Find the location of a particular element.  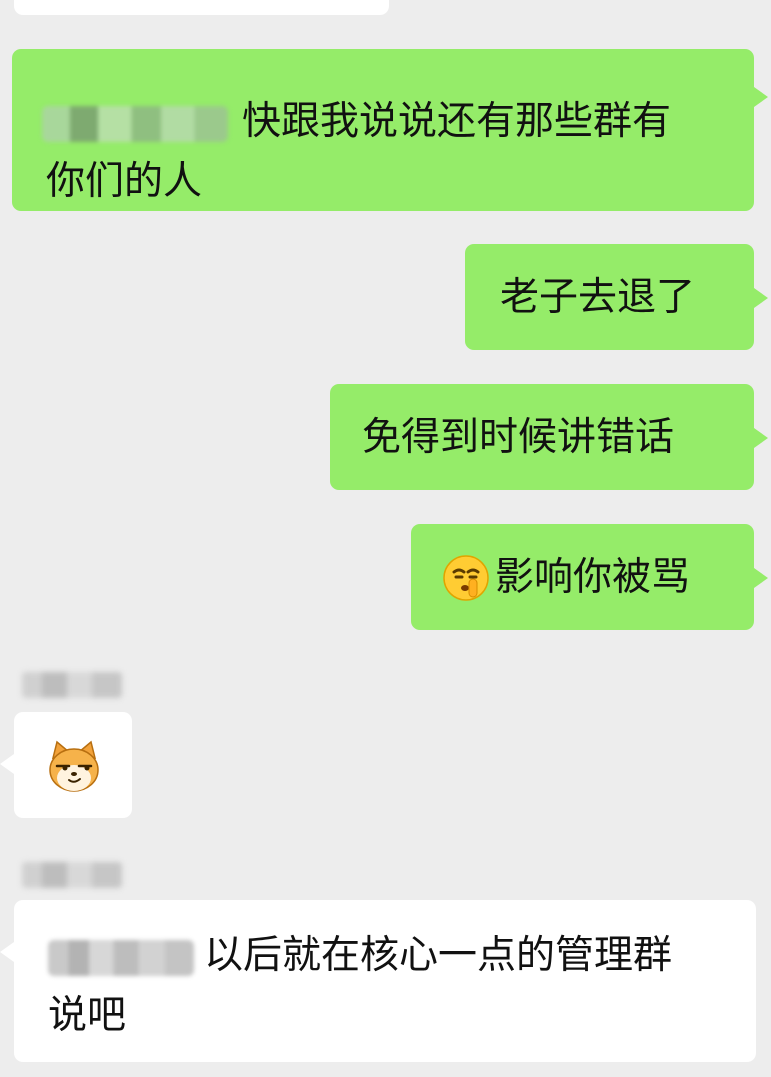

message-text: 老子去退了 is located at coordinates (598, 297).